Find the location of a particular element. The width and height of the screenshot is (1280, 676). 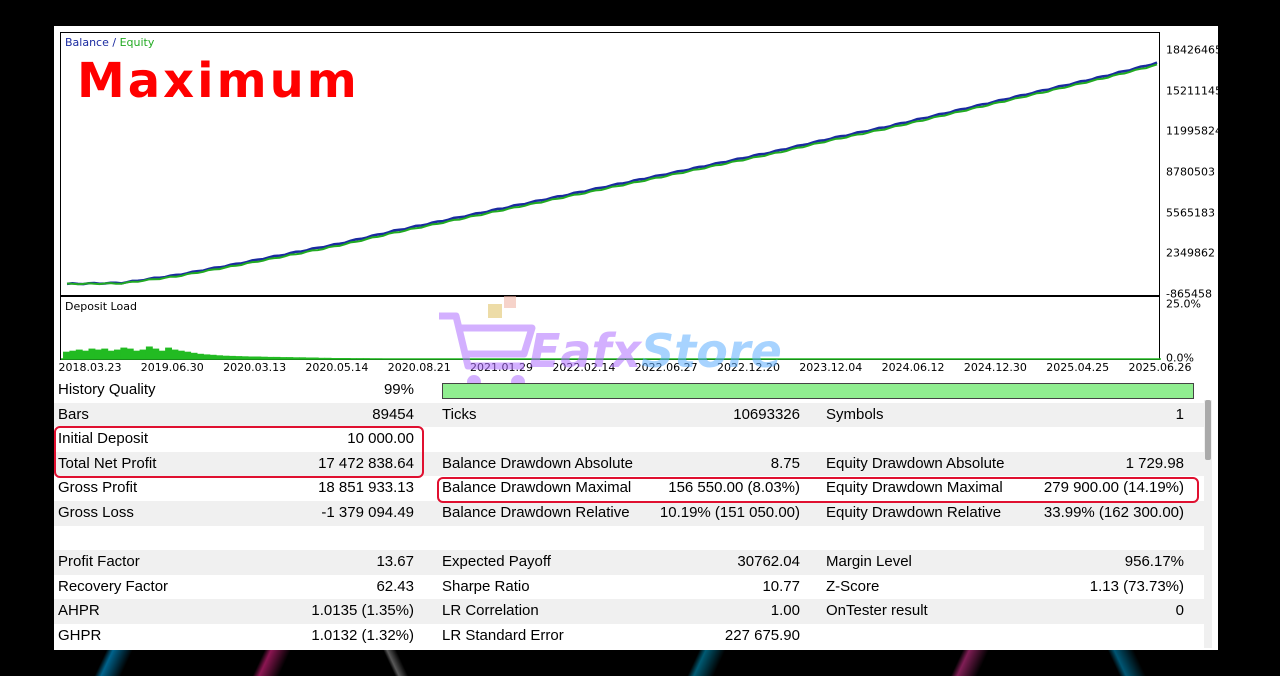

stat-label: Equity Drawdown Absolute is located at coordinates (915, 463).